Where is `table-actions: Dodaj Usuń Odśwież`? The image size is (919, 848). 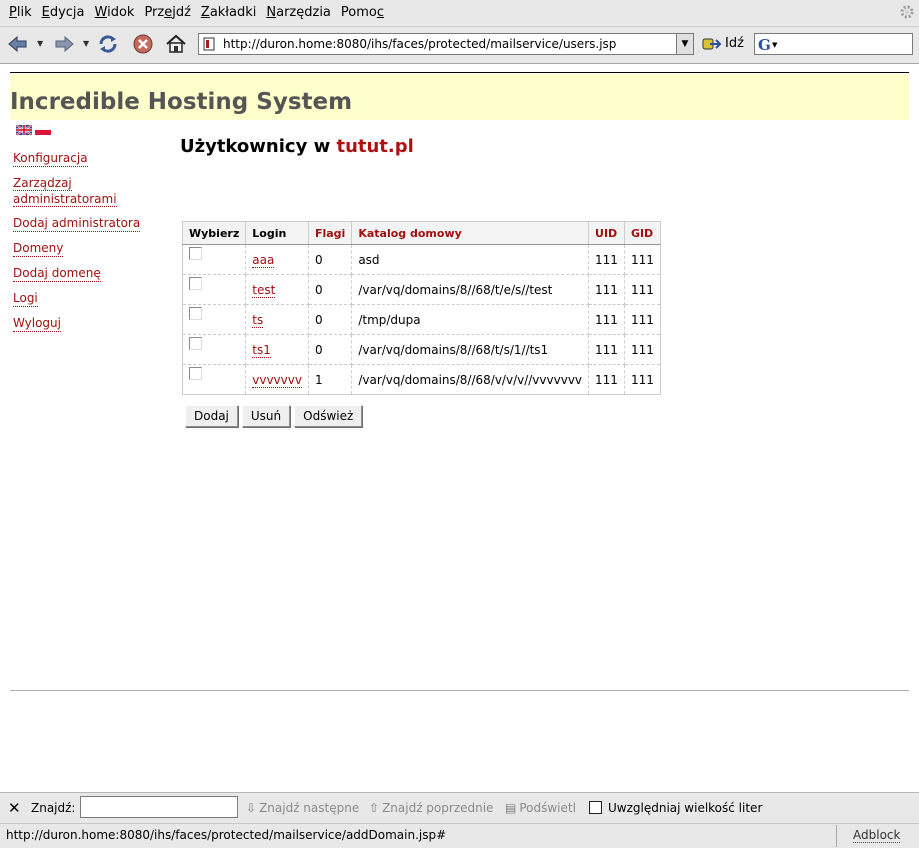 table-actions: Dodaj Usuń Odśwież is located at coordinates (274, 416).